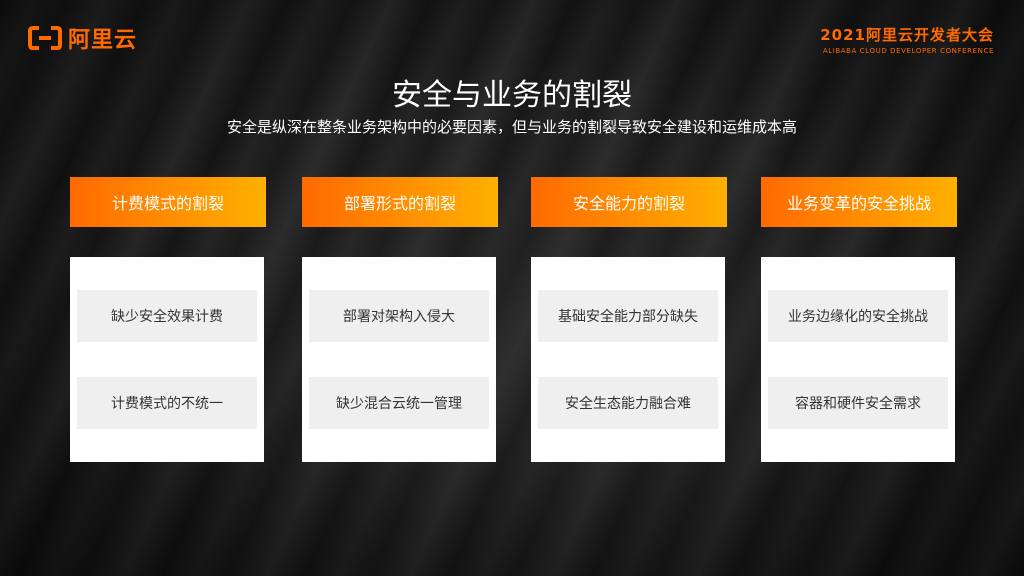 The image size is (1024, 576). I want to click on card-item: 基础安全能力部分缺失, so click(628, 316).